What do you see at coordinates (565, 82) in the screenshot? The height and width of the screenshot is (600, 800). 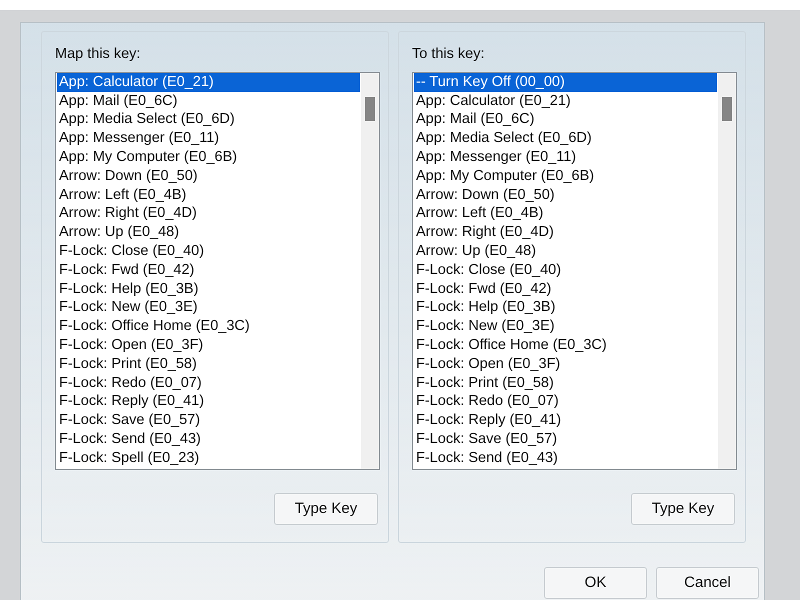 I see `list-item: -- Turn Key Off (00_00)` at bounding box center [565, 82].